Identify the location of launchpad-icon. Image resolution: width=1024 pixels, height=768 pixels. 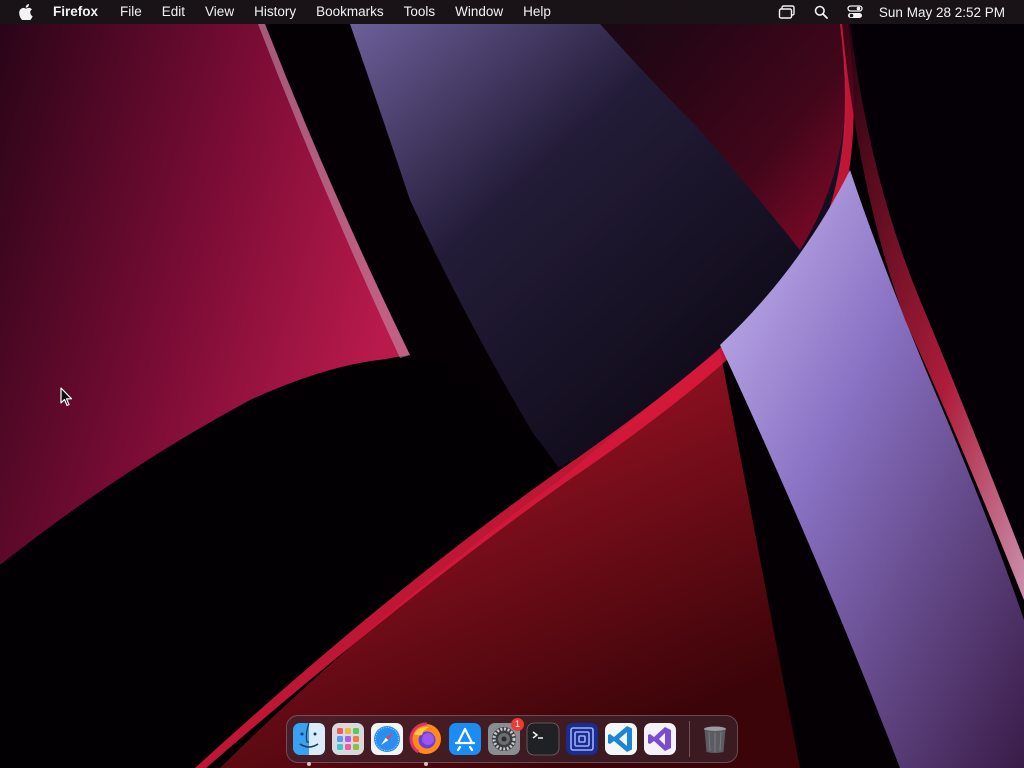
(348, 739).